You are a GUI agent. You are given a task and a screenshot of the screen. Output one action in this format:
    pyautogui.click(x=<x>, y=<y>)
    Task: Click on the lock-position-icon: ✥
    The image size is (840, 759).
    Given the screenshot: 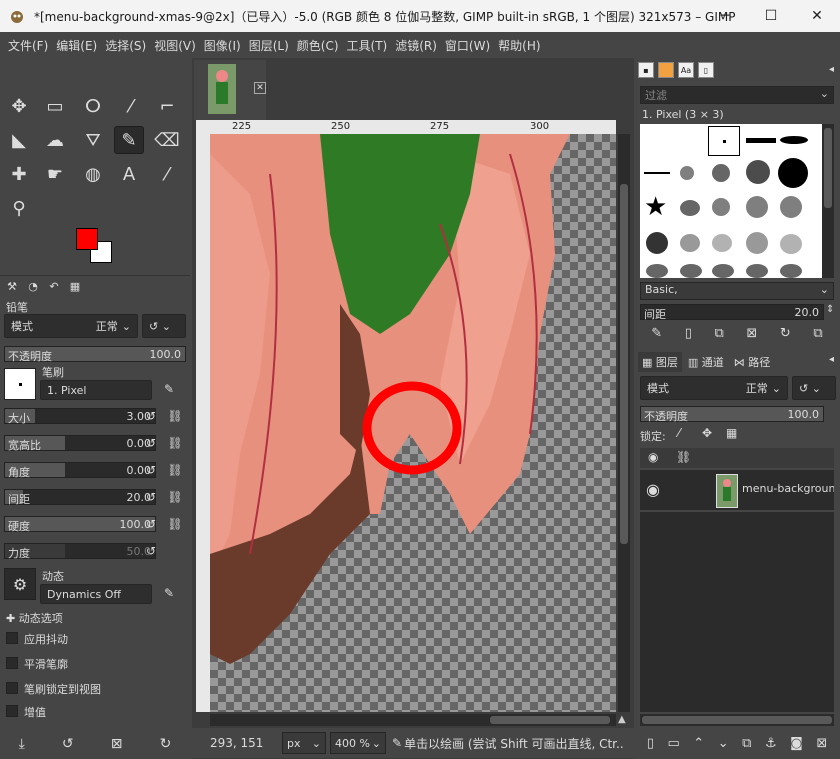 What is the action you would take?
    pyautogui.click(x=707, y=433)
    